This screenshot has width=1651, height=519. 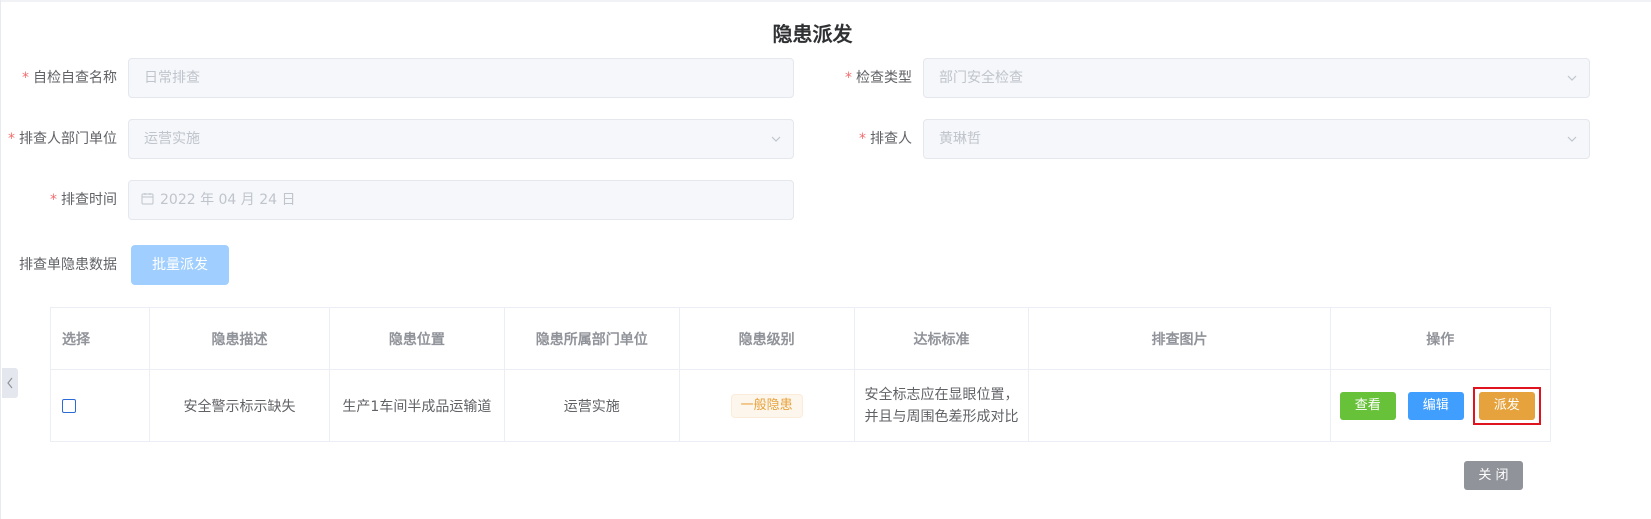 I want to click on actions-cell: 查看 编辑 派发, so click(x=1440, y=405).